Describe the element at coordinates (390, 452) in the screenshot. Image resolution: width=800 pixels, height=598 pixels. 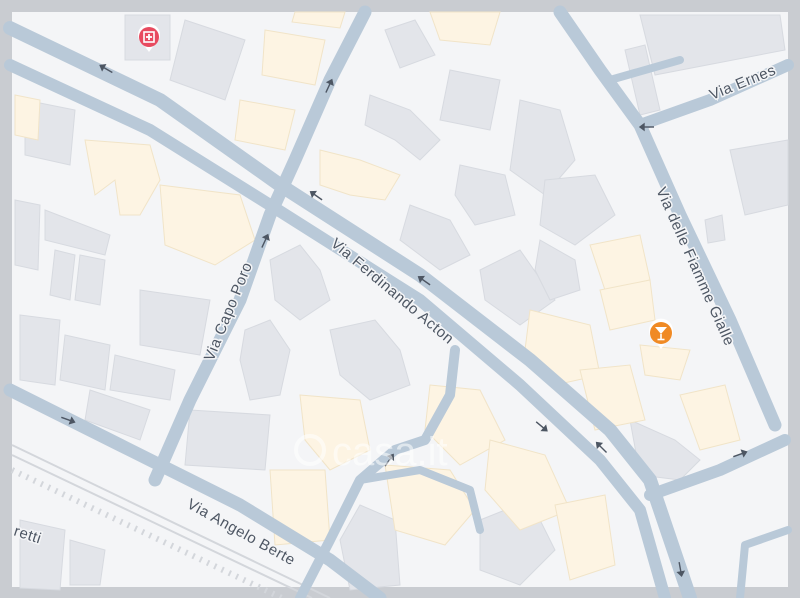
I see `watermark-text: casa.it` at that location.